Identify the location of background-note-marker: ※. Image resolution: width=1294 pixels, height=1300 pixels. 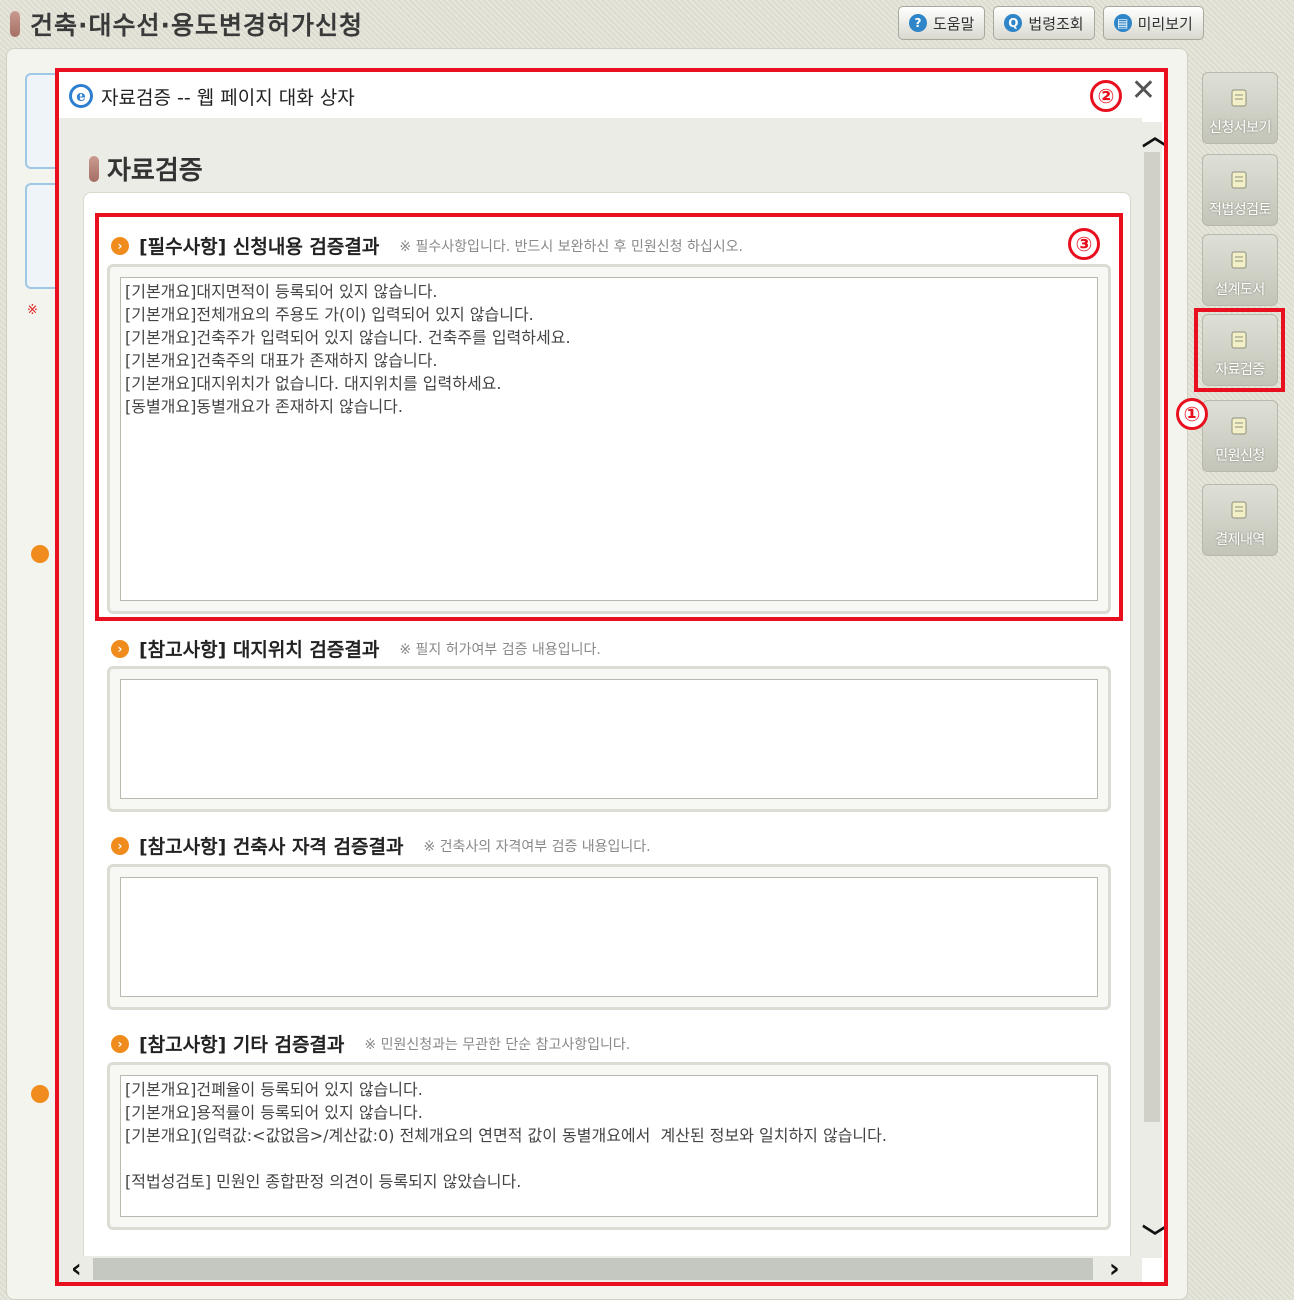
(32, 310).